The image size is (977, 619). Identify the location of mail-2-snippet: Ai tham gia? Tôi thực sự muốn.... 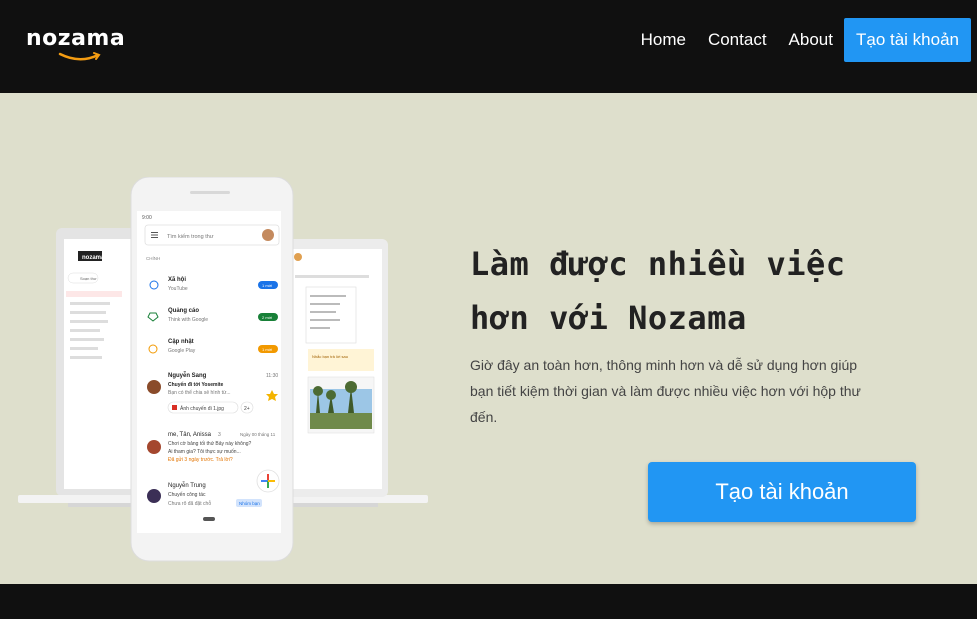
(204, 452).